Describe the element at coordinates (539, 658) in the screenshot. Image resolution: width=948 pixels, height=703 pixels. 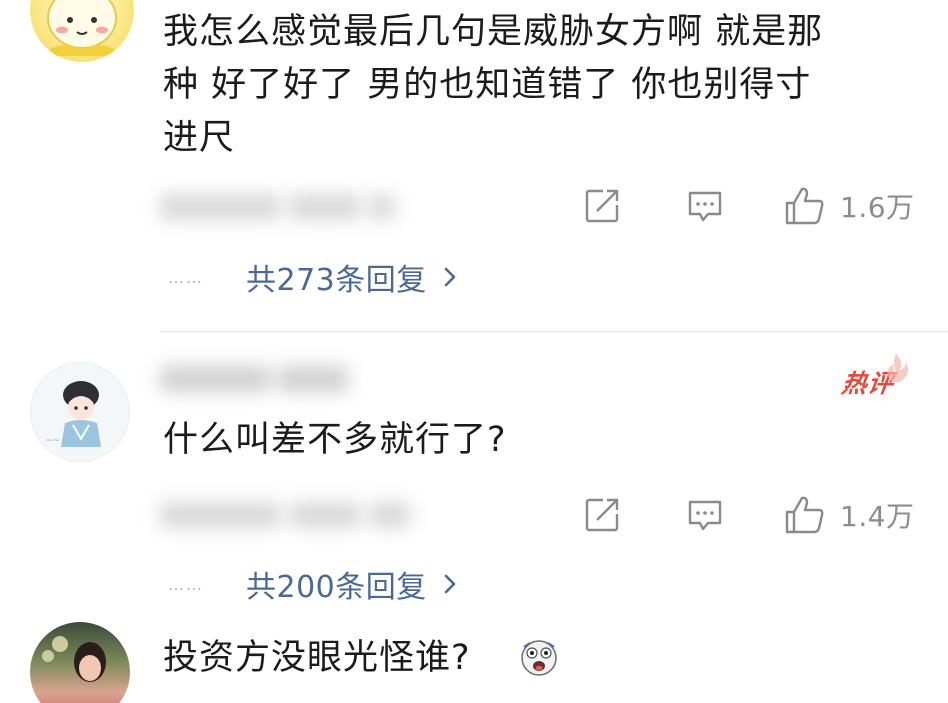
I see `shocked-face-emoji` at that location.